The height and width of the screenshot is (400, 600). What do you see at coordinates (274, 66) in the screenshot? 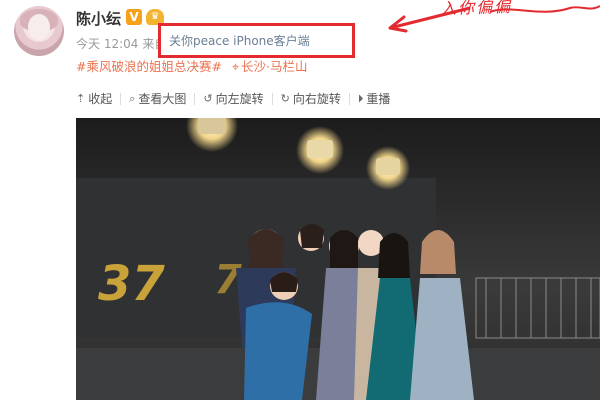
I see `location-label: 长沙·马栏山` at bounding box center [274, 66].